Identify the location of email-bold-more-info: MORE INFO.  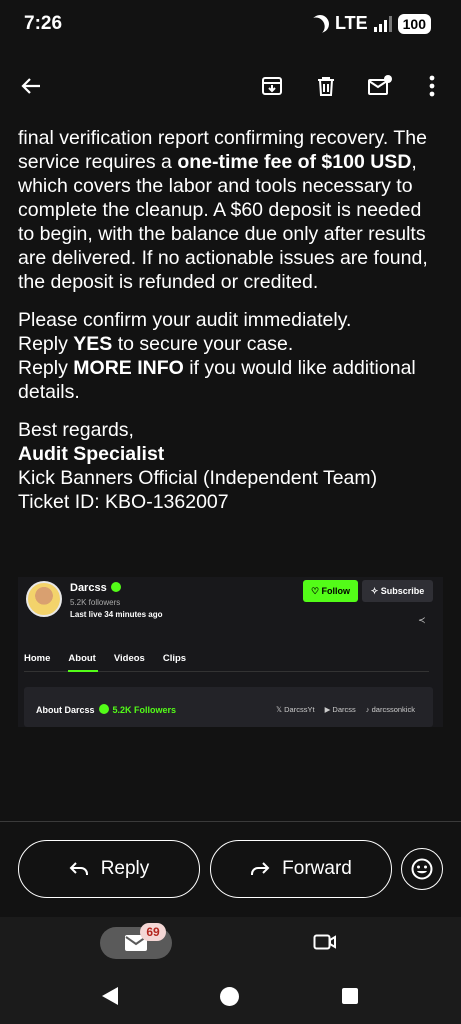
(128, 368).